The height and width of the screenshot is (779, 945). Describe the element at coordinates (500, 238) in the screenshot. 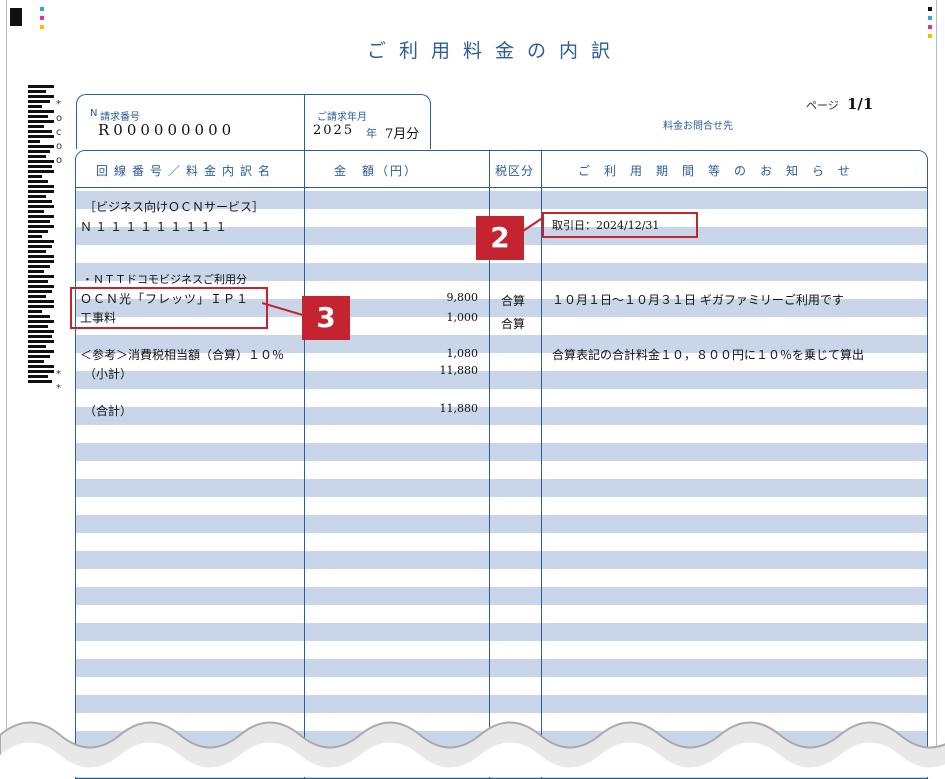

I see `callout-badge-2: 2` at that location.